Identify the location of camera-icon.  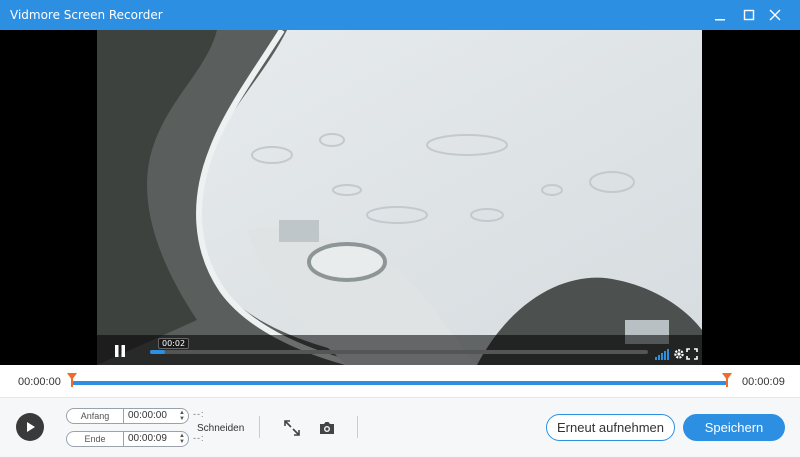
(327, 428).